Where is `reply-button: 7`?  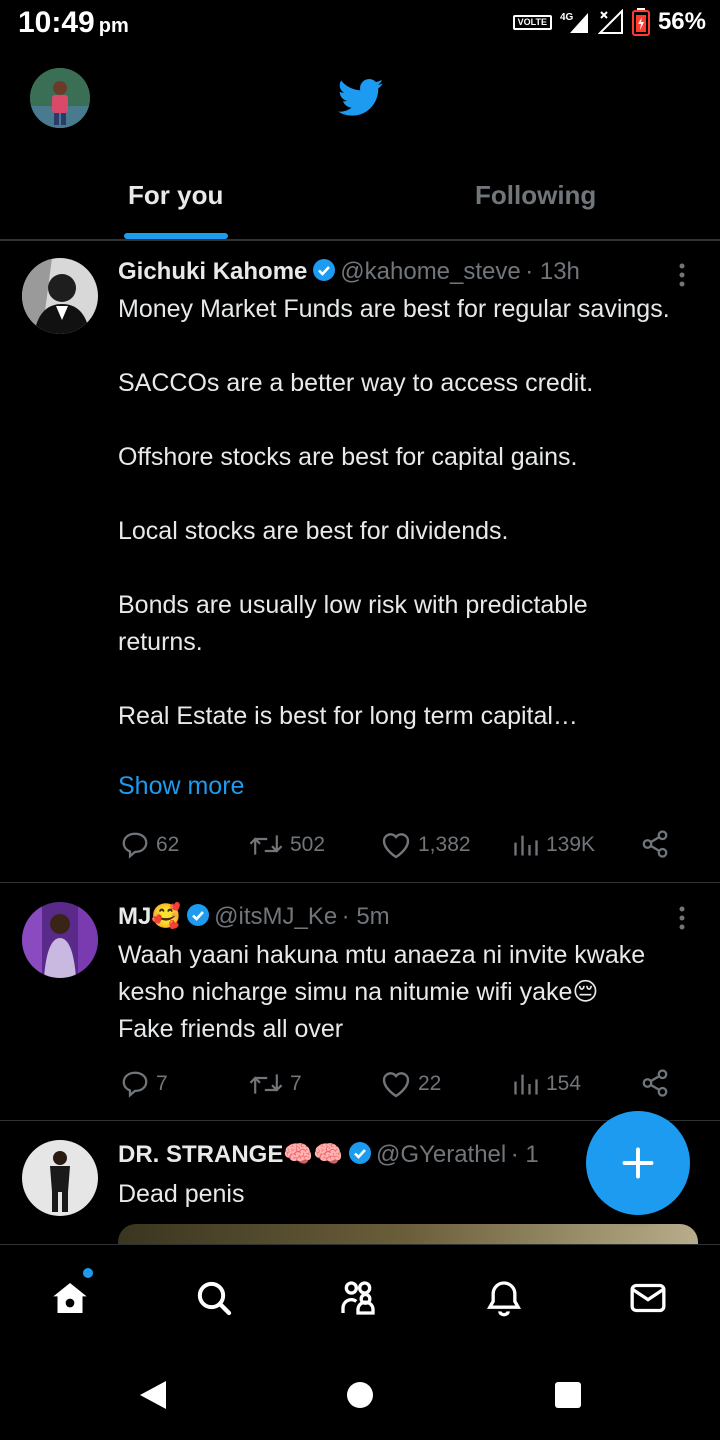 reply-button: 7 is located at coordinates (144, 1084).